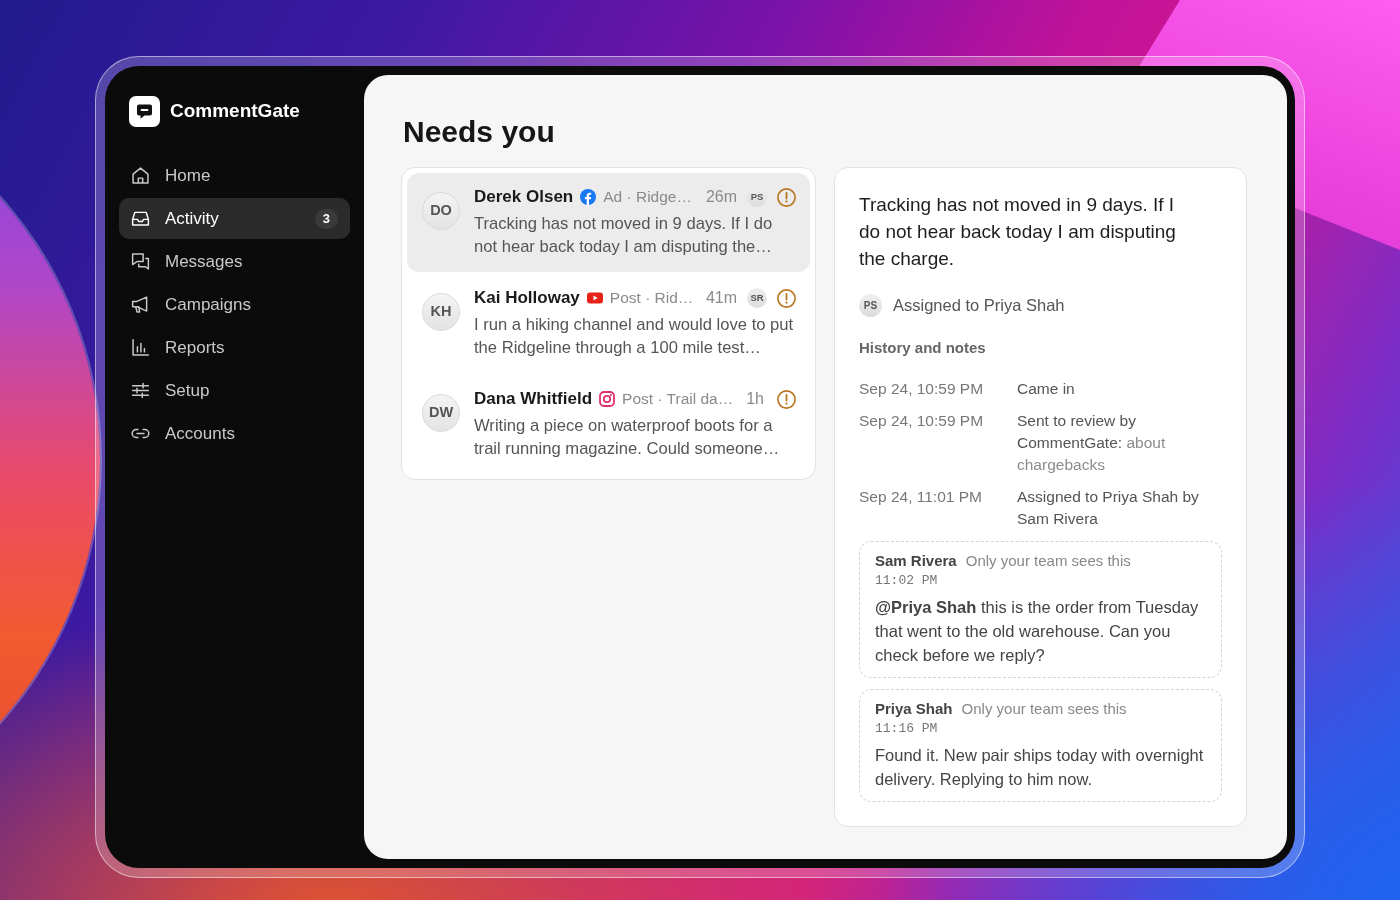 Image resolution: width=1400 pixels, height=900 pixels. I want to click on sender-name: Dana Whitfield, so click(533, 399).